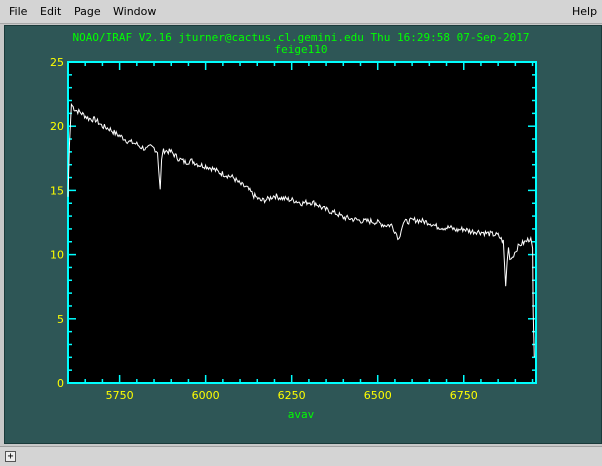 This screenshot has width=602, height=466. I want to click on menu-file: File, so click(18, 11).